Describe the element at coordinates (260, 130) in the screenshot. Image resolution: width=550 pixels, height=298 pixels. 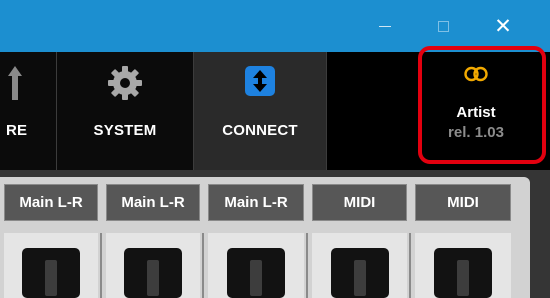
I see `tab-connect-label: CONNECT` at that location.